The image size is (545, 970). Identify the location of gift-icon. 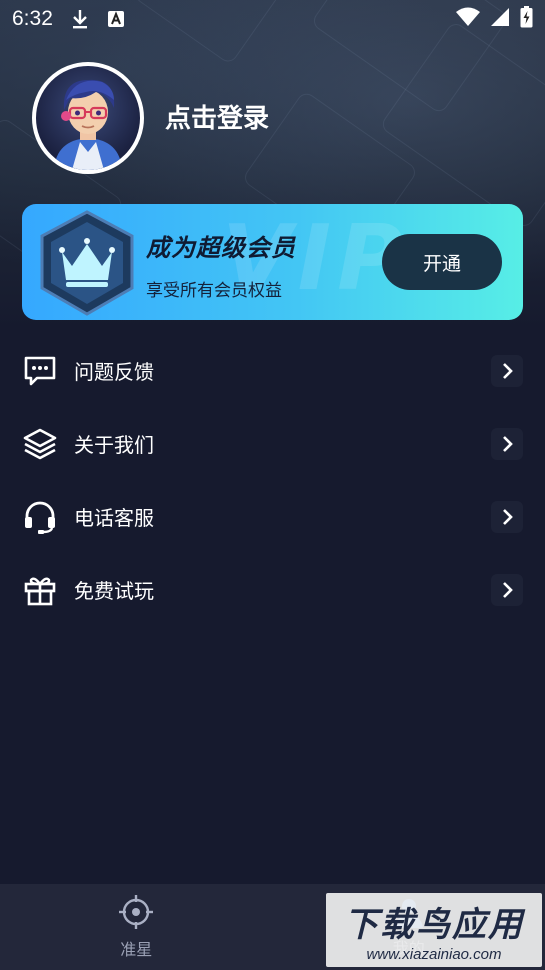
(40, 590).